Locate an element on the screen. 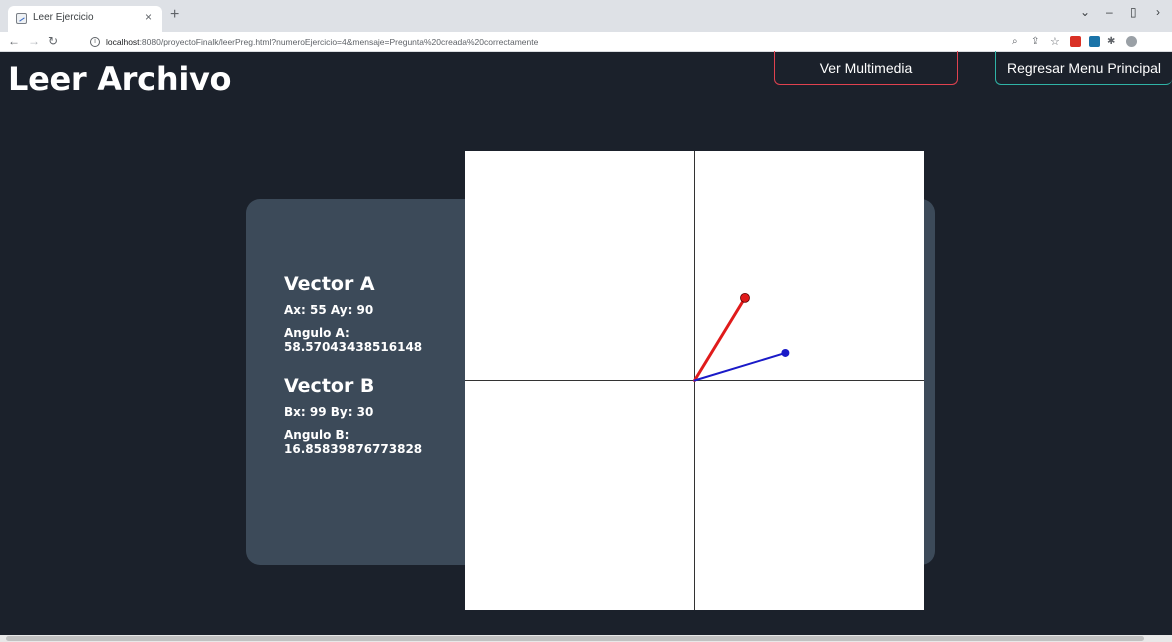 This screenshot has width=1172, height=642. share-icon: ⇪ is located at coordinates (1035, 41).